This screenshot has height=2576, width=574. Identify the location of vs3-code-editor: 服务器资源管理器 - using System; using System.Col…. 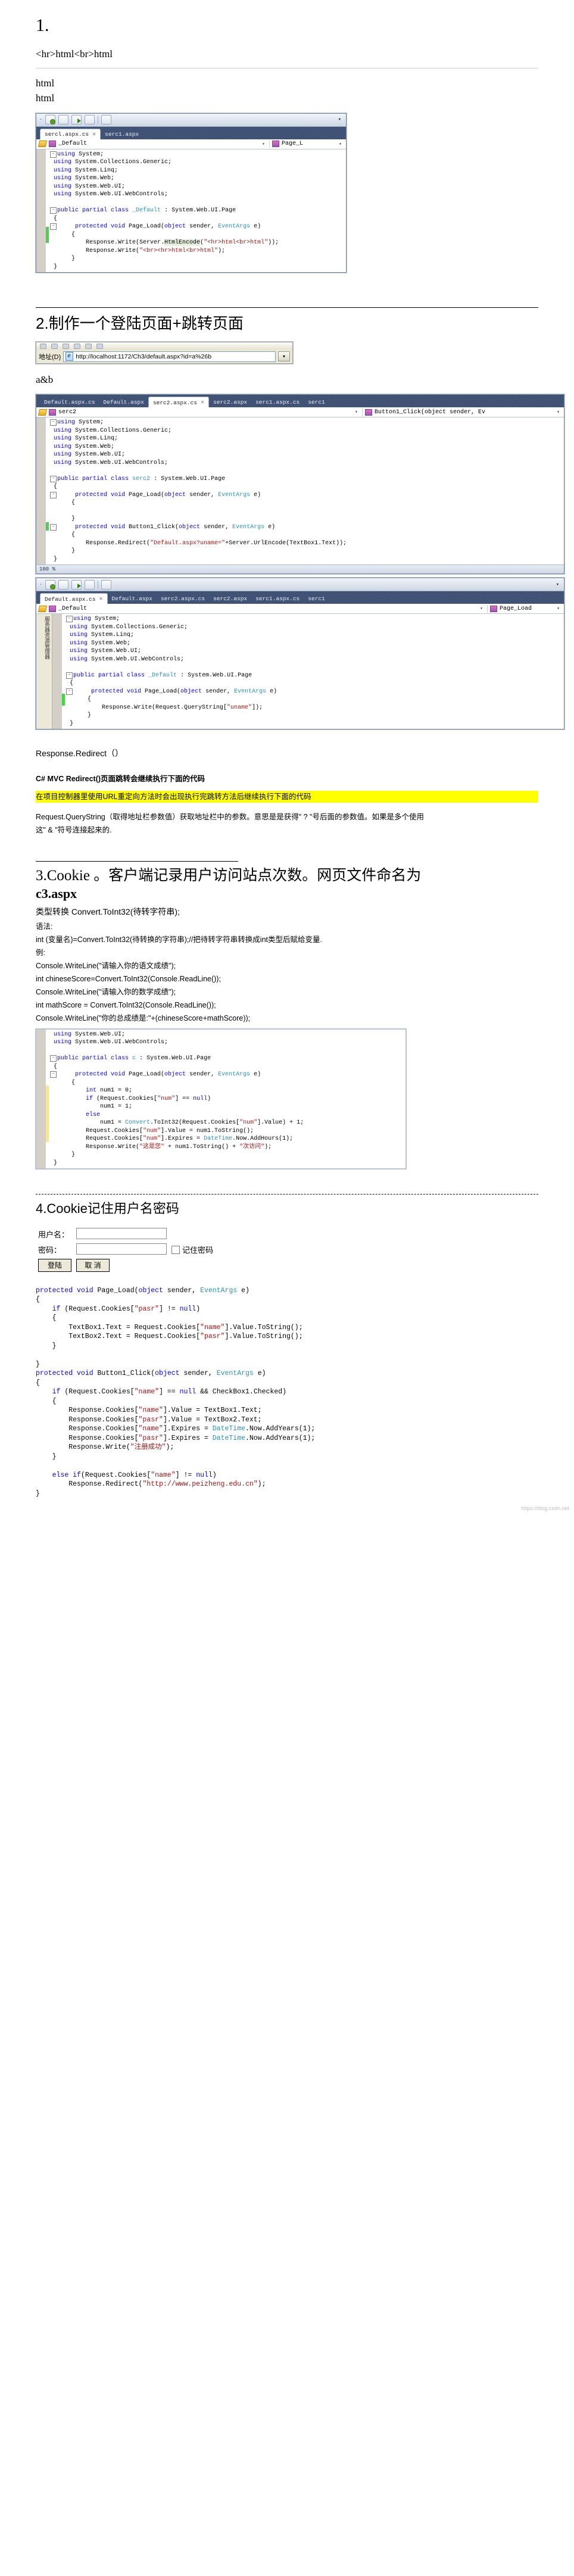
(300, 671).